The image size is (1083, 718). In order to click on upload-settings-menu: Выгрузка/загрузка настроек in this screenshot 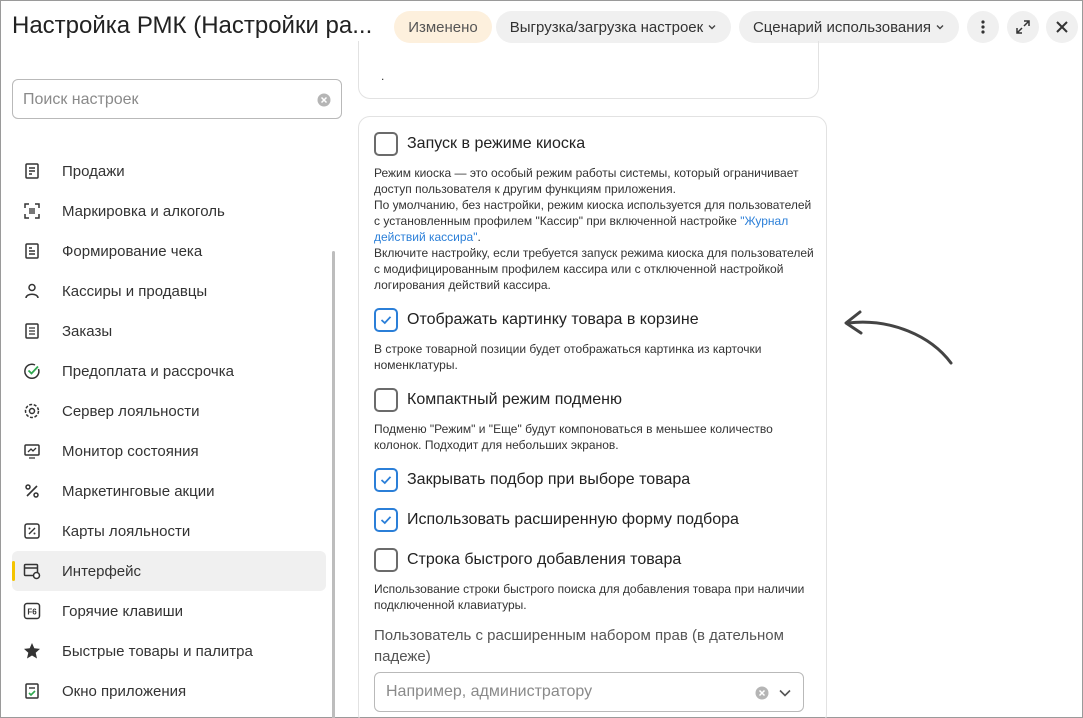, I will do `click(613, 27)`.